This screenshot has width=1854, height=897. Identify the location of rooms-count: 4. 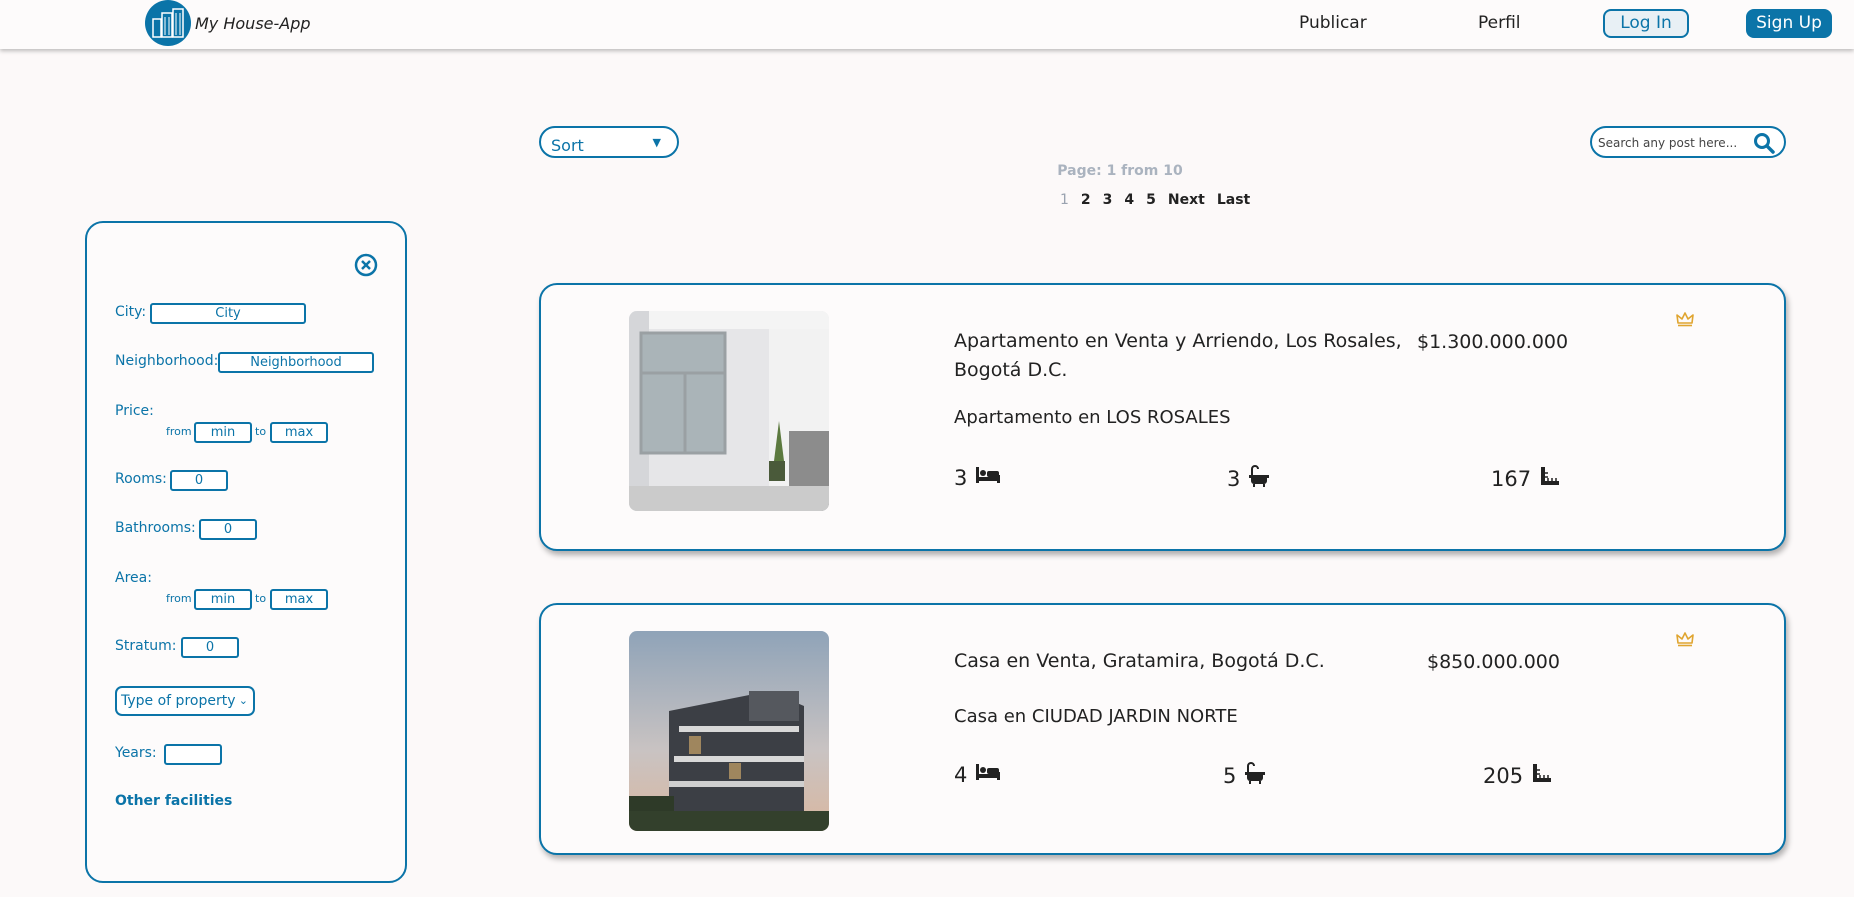
(977, 774).